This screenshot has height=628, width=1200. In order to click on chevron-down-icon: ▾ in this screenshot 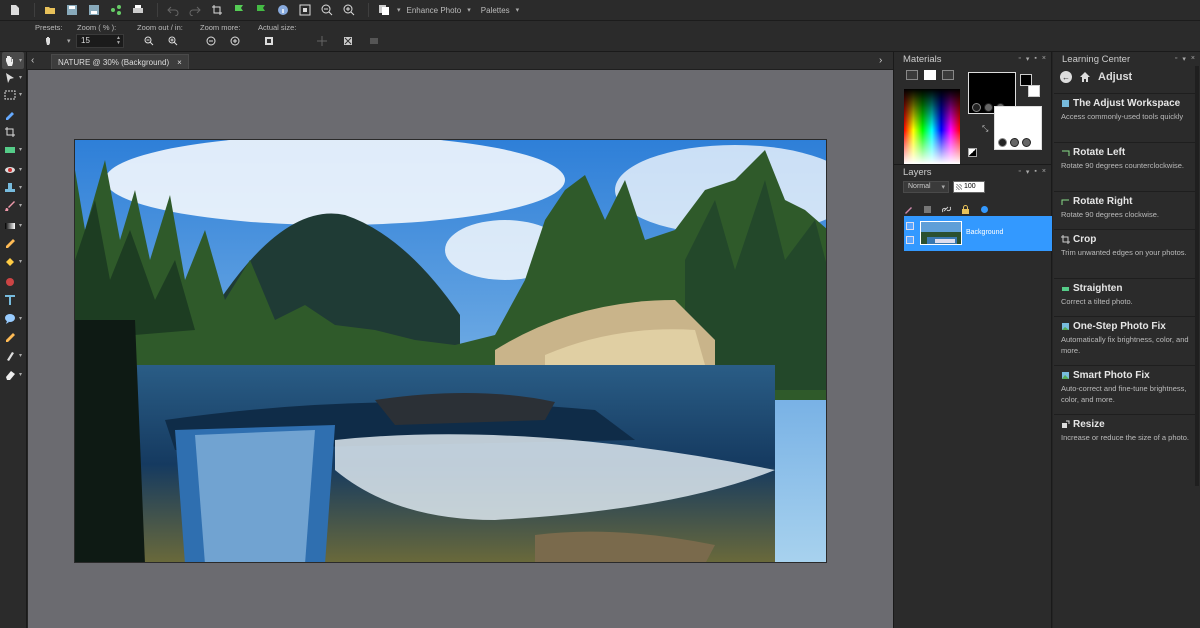, I will do `click(20, 61)`.